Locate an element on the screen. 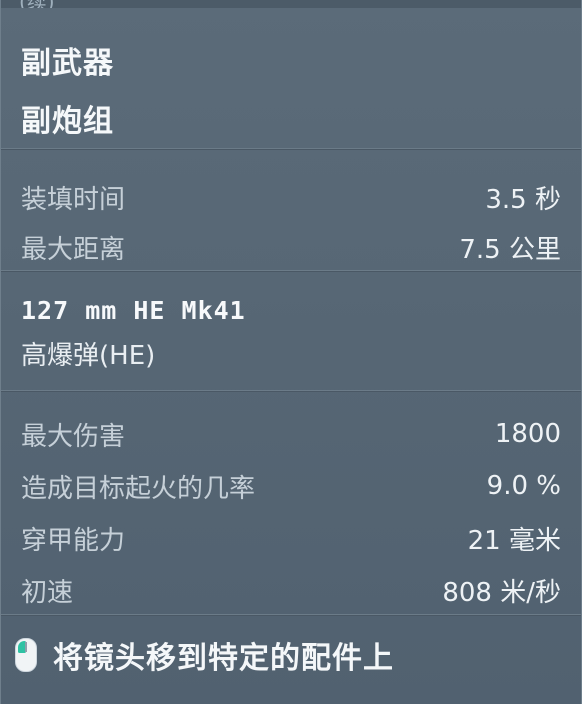 The image size is (582, 704). stat-label: 最大距离 is located at coordinates (73, 249).